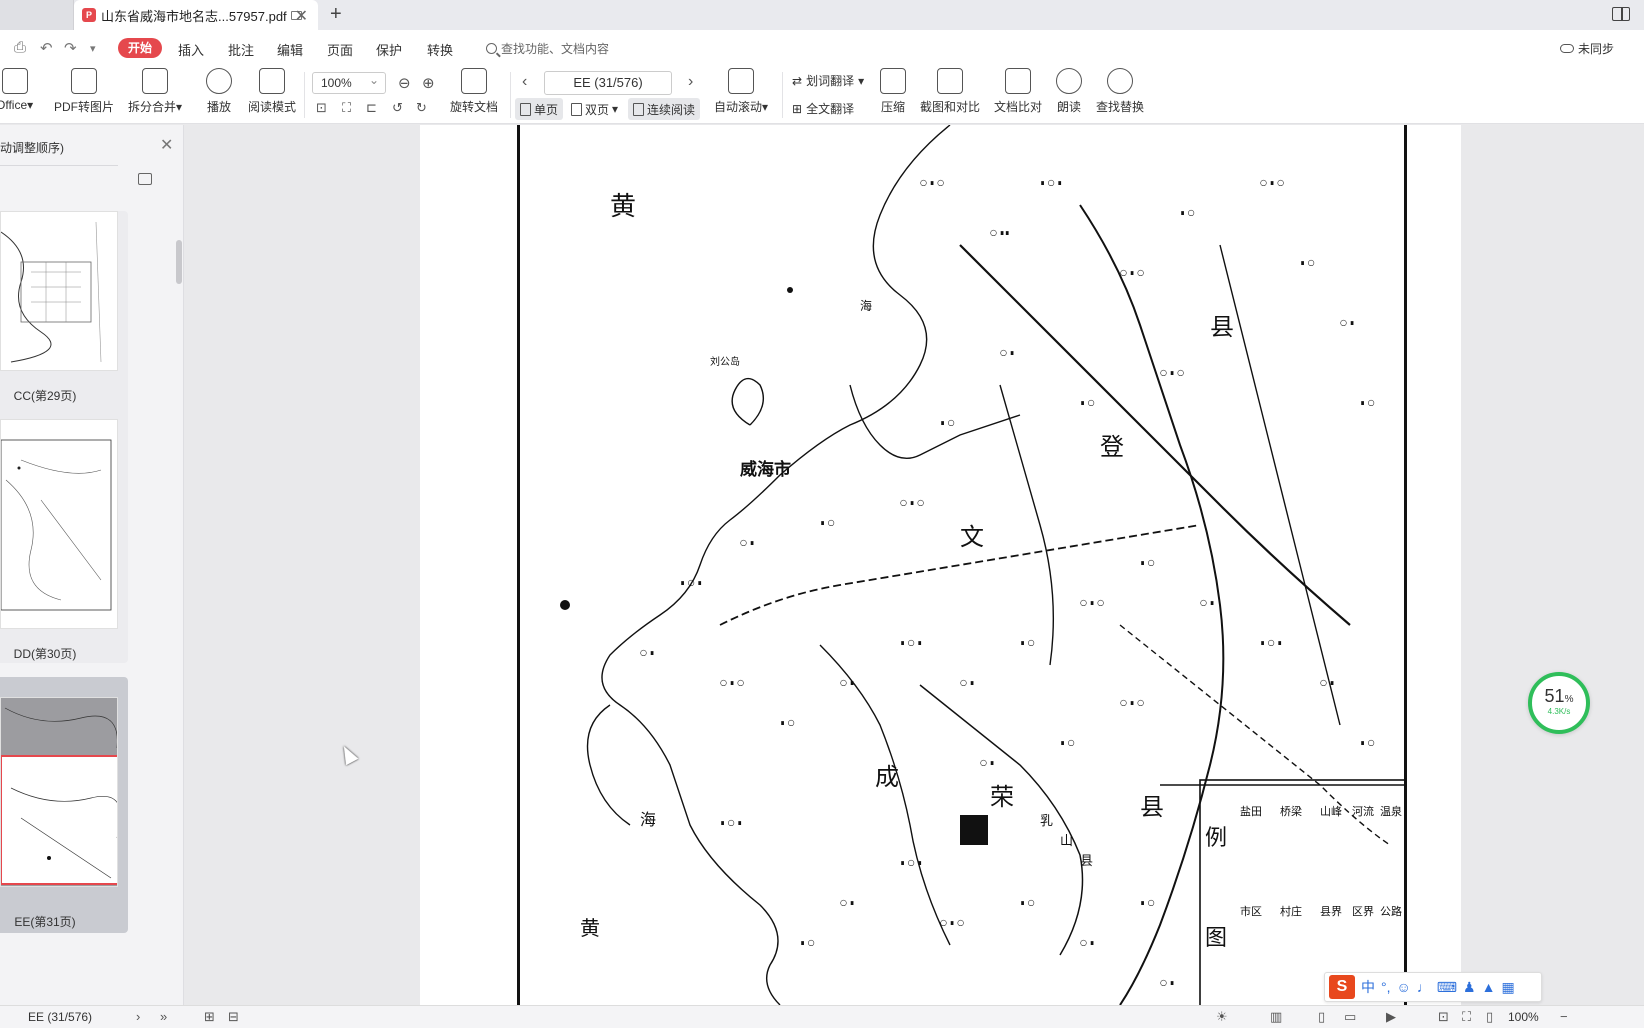 Image resolution: width=1644 pixels, height=1028 pixels. What do you see at coordinates (163, 1016) in the screenshot?
I see `last-page-icon: »` at bounding box center [163, 1016].